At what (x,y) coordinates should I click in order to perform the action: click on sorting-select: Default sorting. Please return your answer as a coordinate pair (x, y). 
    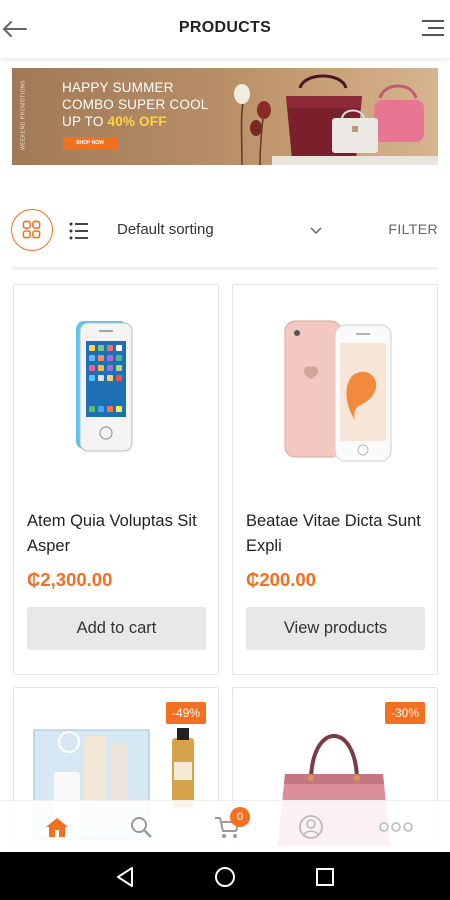
    Looking at the image, I should click on (165, 229).